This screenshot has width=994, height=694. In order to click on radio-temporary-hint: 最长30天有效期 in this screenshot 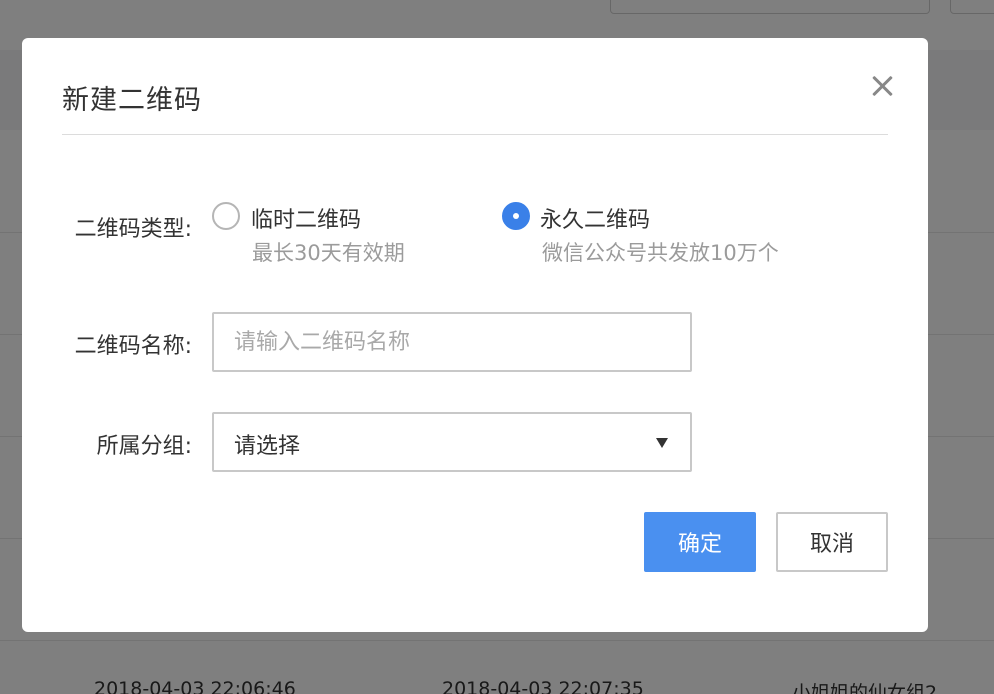, I will do `click(328, 253)`.